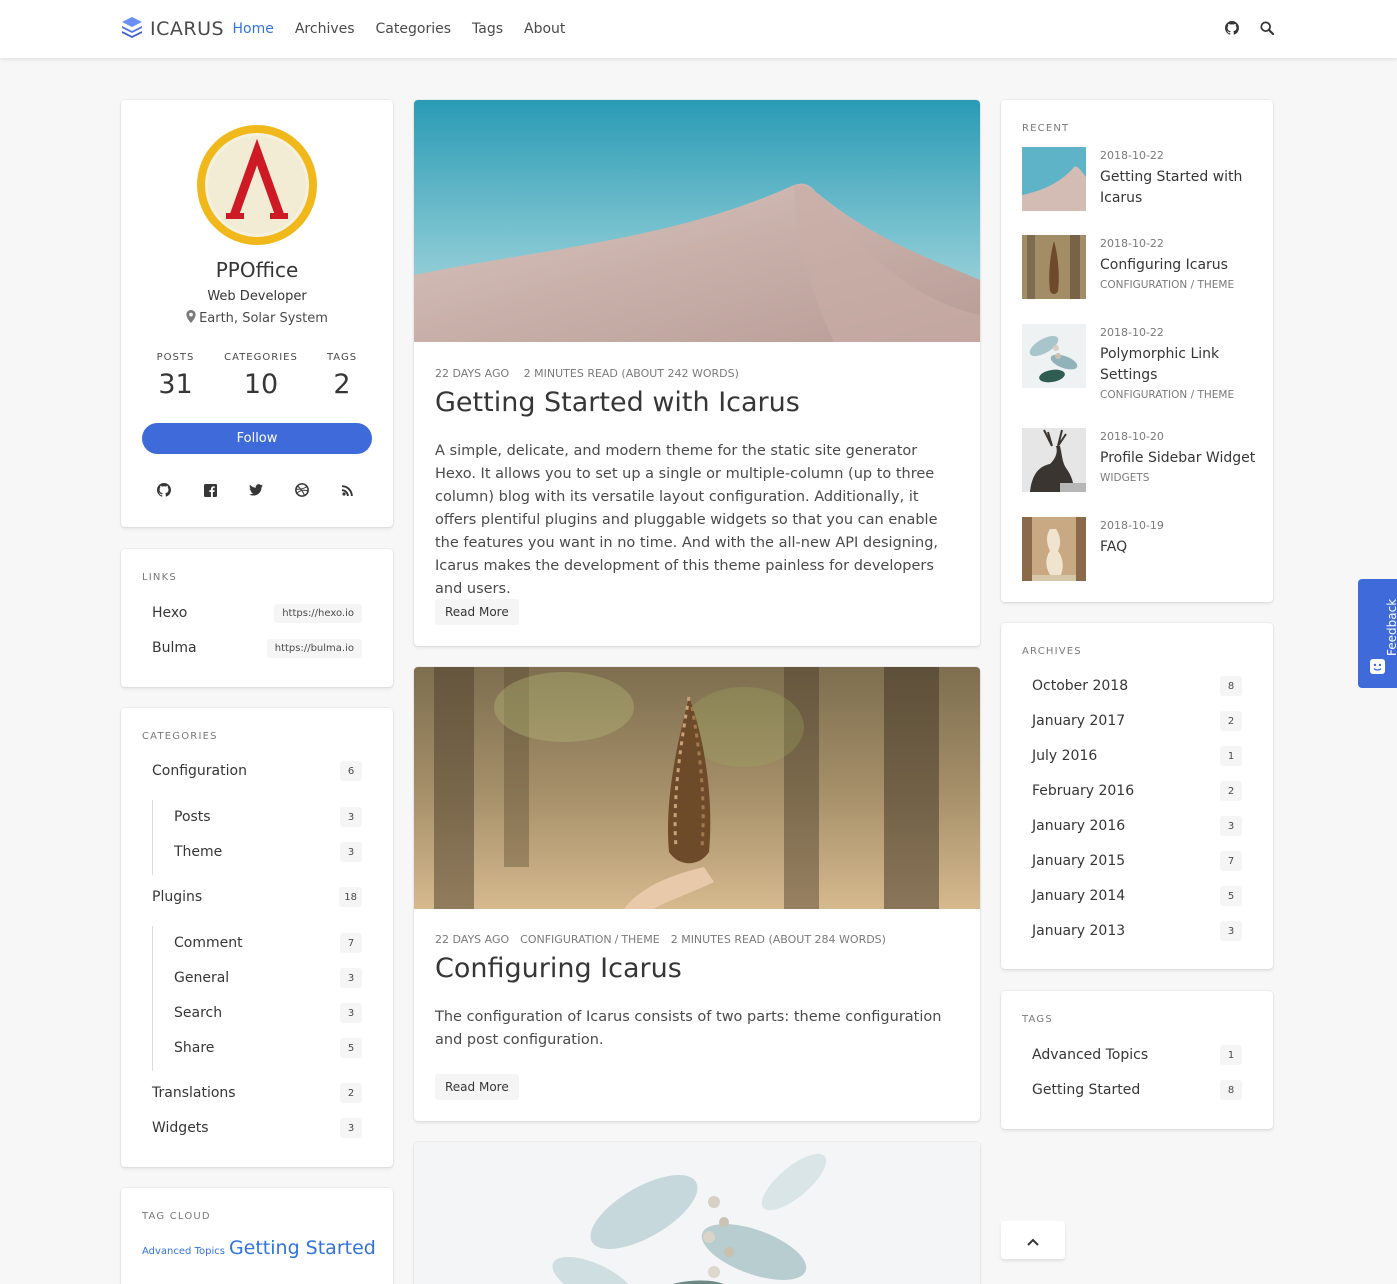 The width and height of the screenshot is (1397, 1284). I want to click on search-icon, so click(1266, 28).